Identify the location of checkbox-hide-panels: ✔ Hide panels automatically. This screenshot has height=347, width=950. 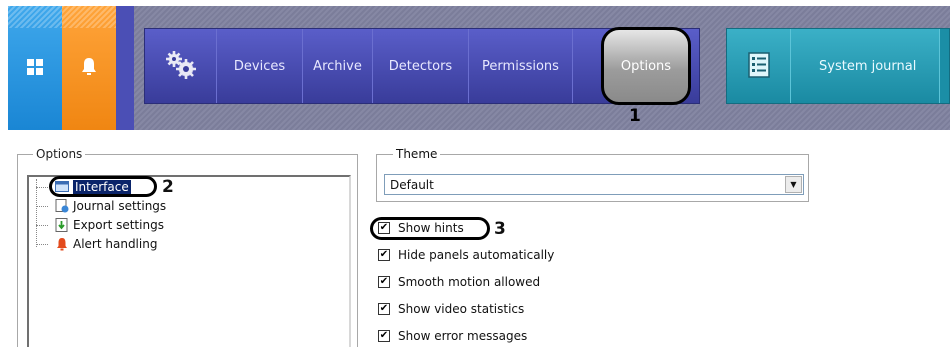
(466, 255).